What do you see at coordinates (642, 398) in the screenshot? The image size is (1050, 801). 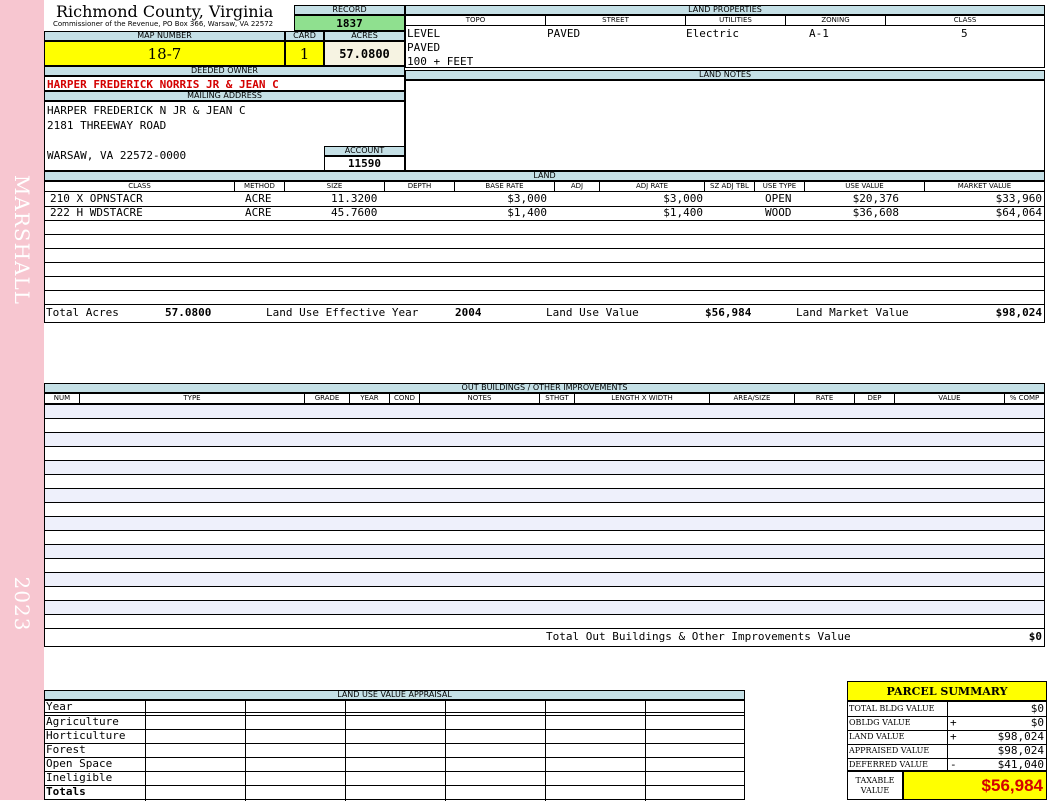 I see `ob-col-length-width: LENGTH X WIDTH` at bounding box center [642, 398].